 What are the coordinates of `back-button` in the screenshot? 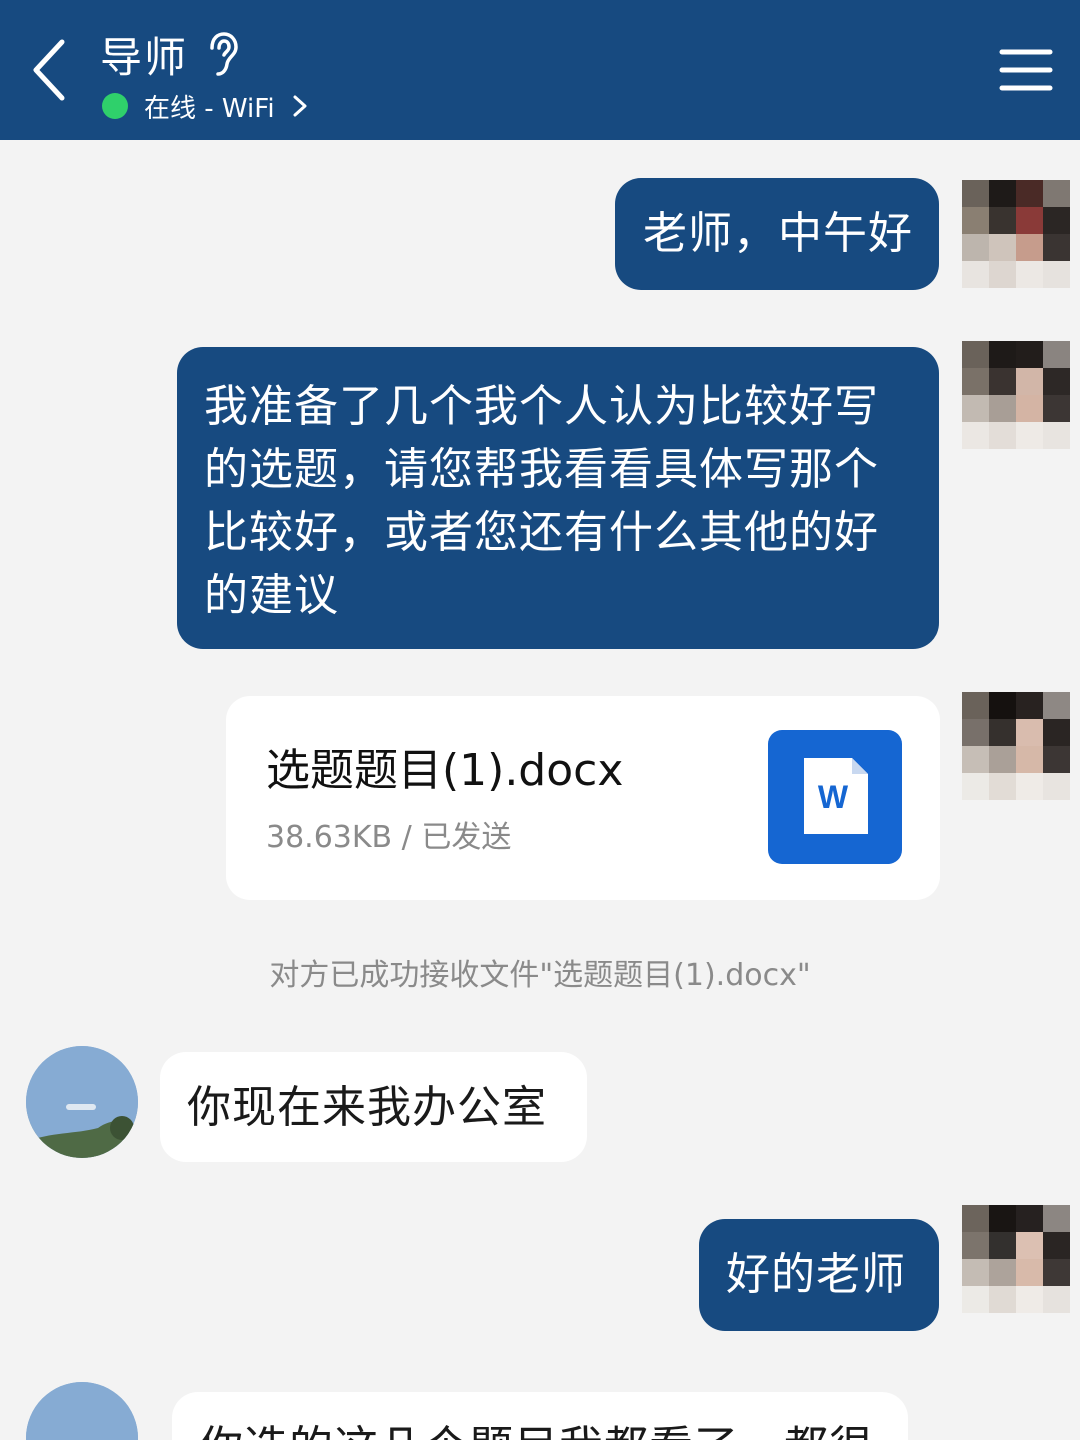 It's located at (50, 70).